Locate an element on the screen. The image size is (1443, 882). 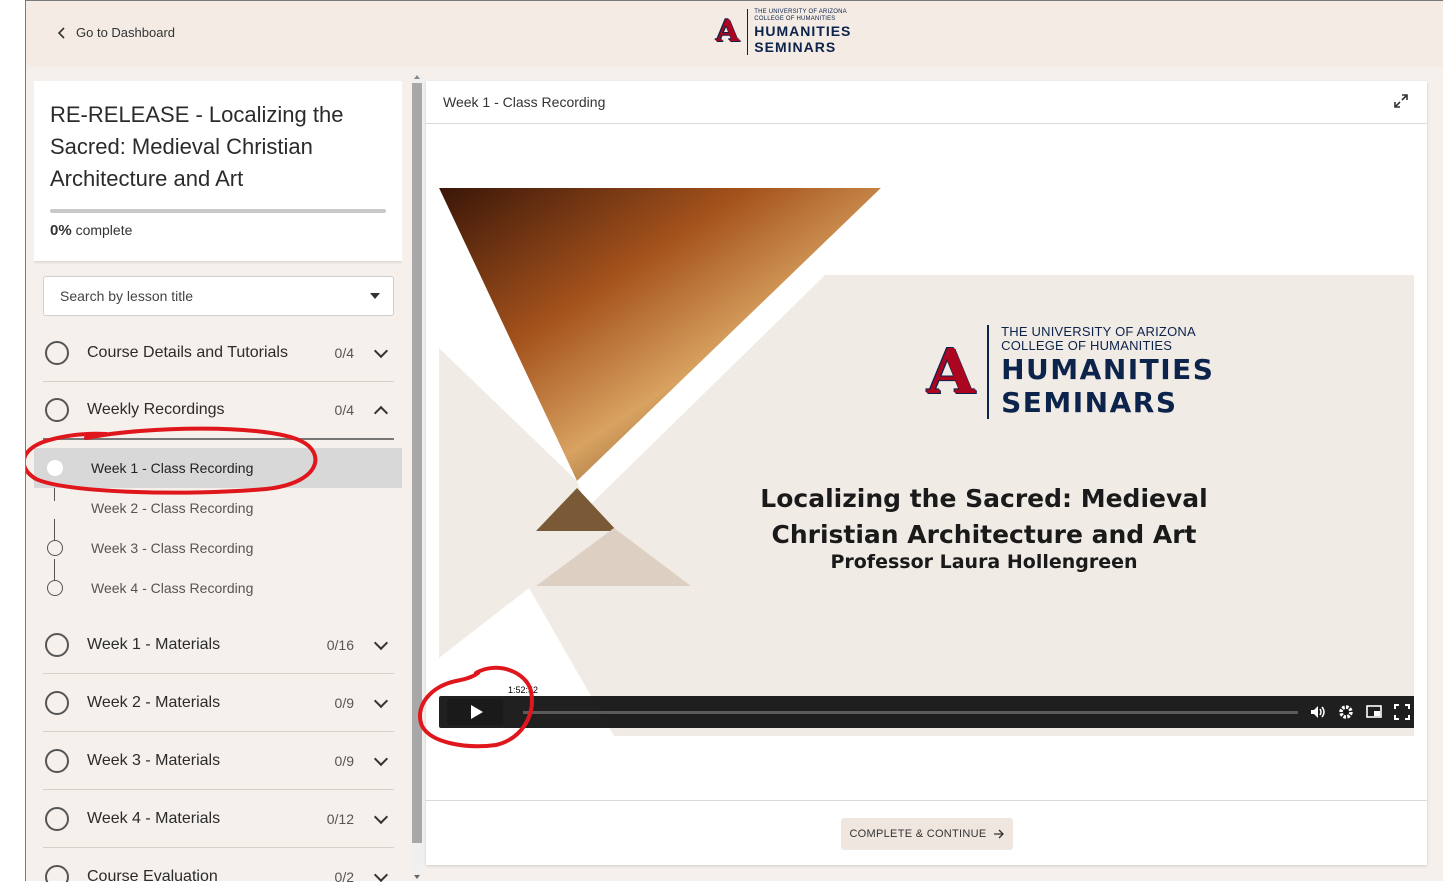
continue-label: COMPLETE & CONTINUE is located at coordinates (917, 834).